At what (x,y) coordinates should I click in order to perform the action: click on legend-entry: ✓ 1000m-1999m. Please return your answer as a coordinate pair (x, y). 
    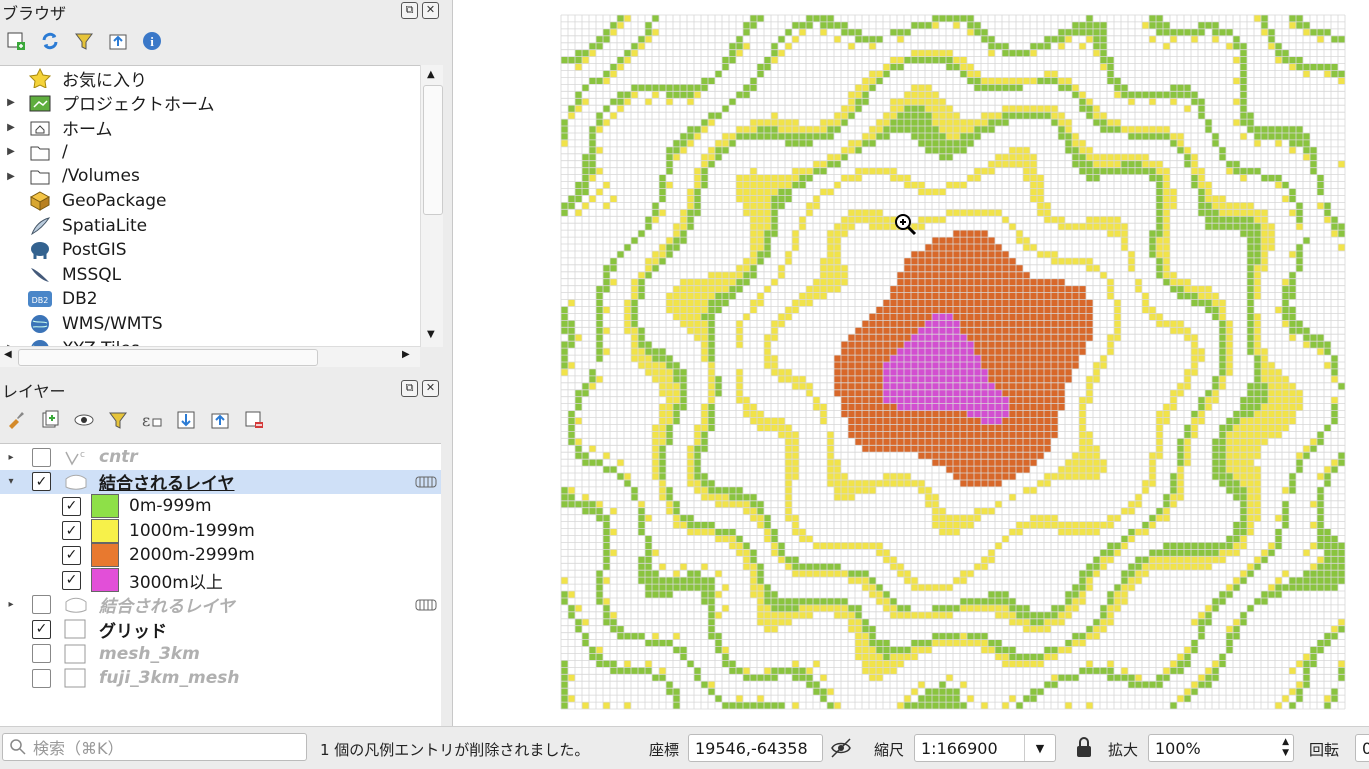
    Looking at the image, I should click on (220, 530).